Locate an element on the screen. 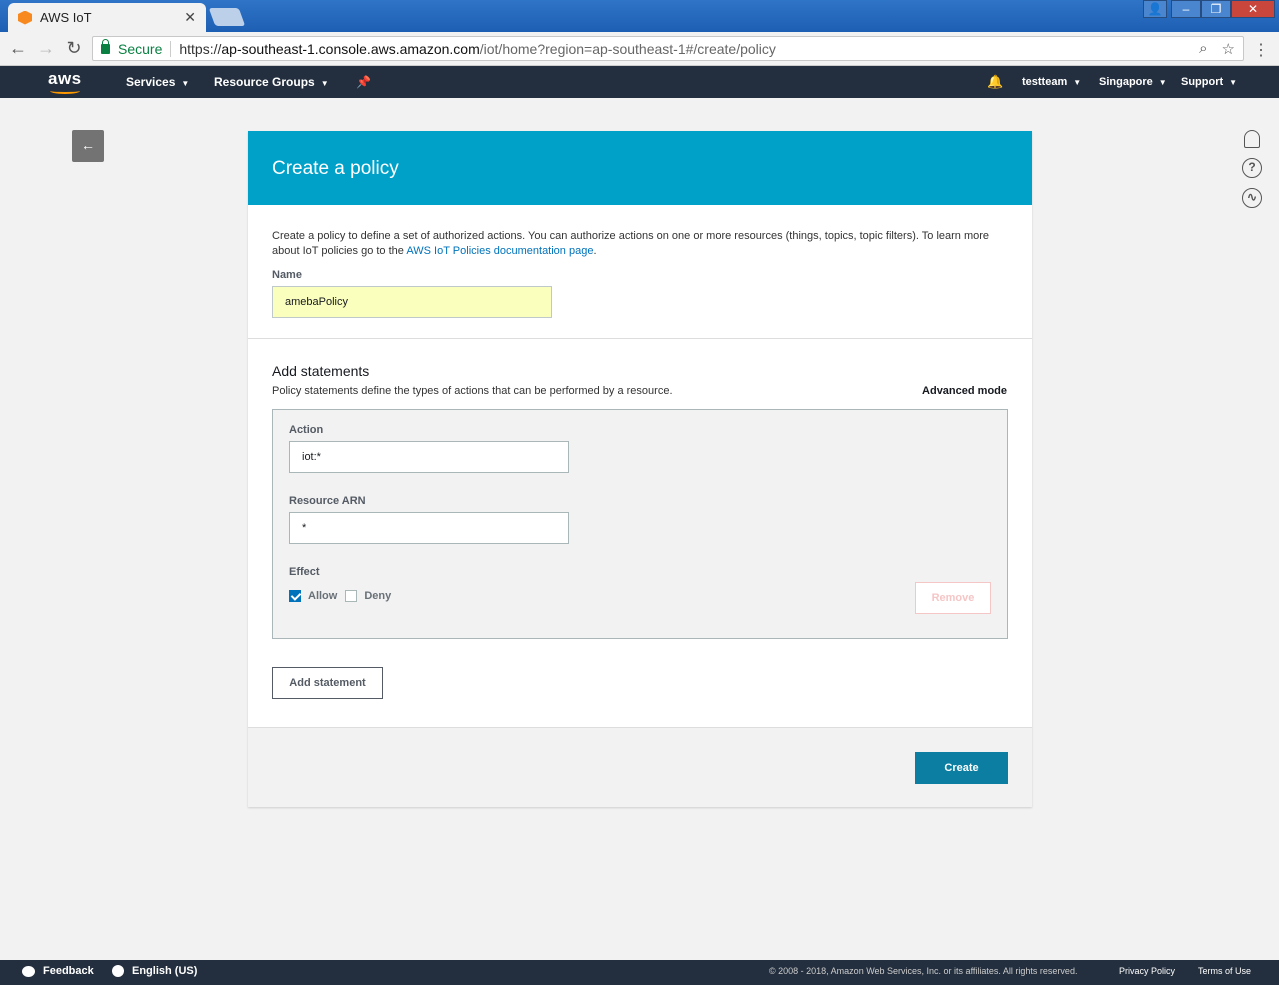 Image resolution: width=1279 pixels, height=985 pixels. support-menu: Support ▼ is located at coordinates (1209, 82).